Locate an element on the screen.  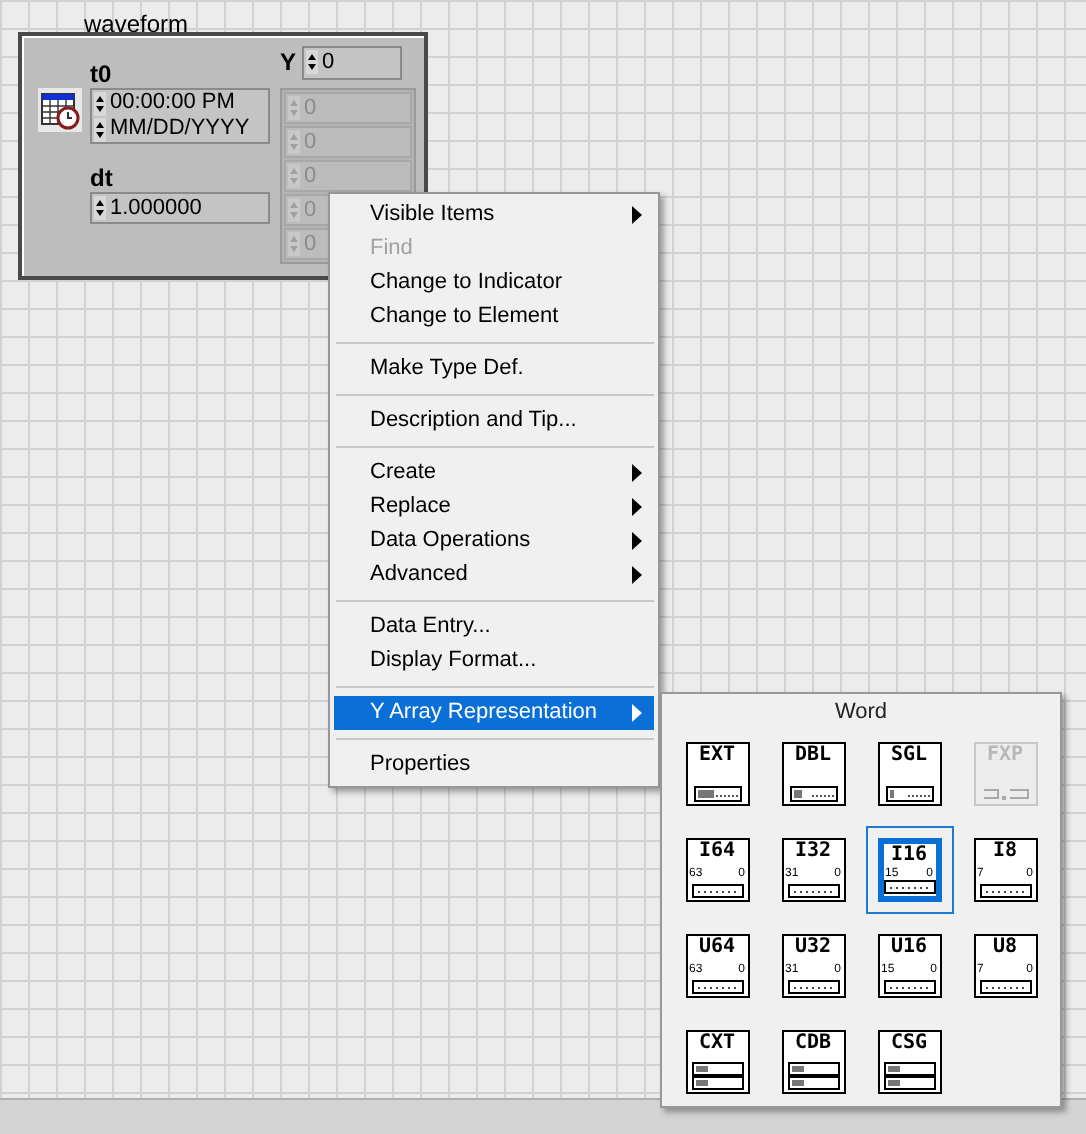
dt-label: dt is located at coordinates (102, 178).